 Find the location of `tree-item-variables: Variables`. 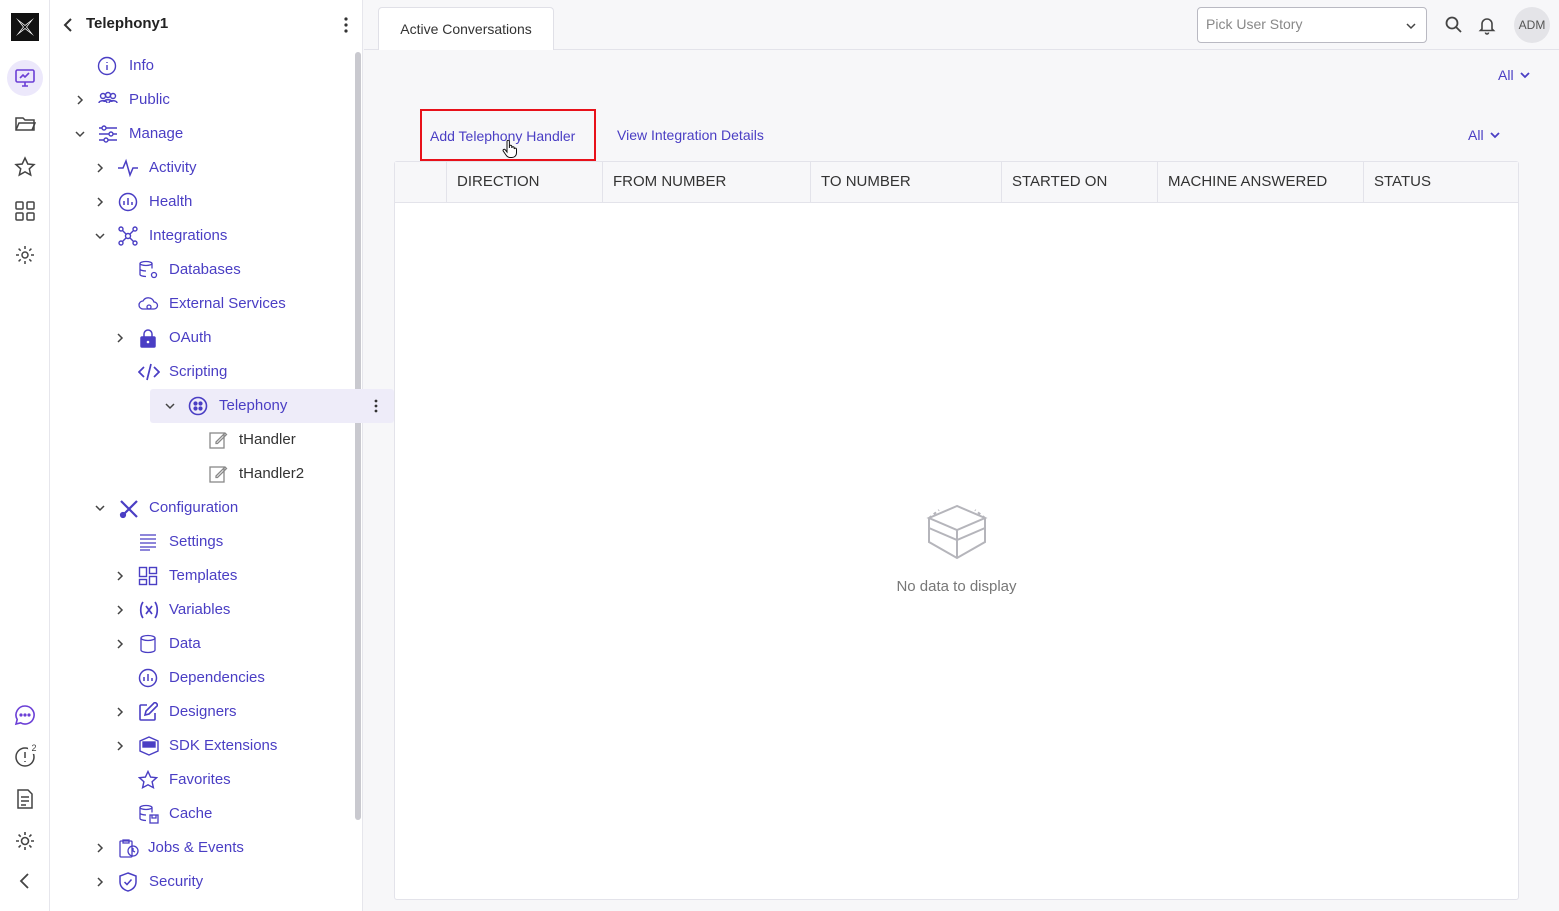

tree-item-variables: Variables is located at coordinates (230, 610).